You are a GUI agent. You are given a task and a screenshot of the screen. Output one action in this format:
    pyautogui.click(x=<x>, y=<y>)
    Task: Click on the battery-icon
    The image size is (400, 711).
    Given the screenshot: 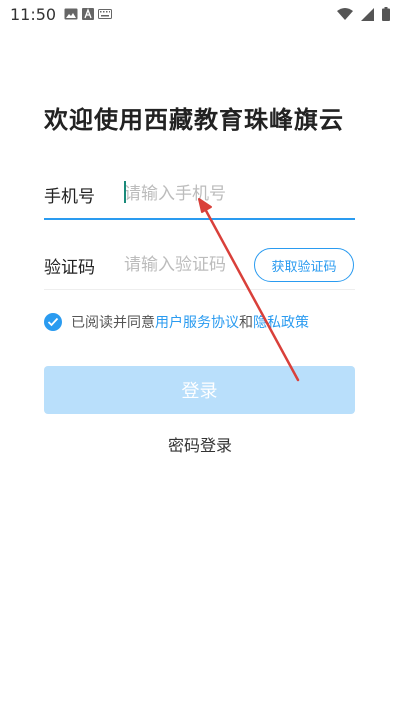 What is the action you would take?
    pyautogui.click(x=386, y=14)
    